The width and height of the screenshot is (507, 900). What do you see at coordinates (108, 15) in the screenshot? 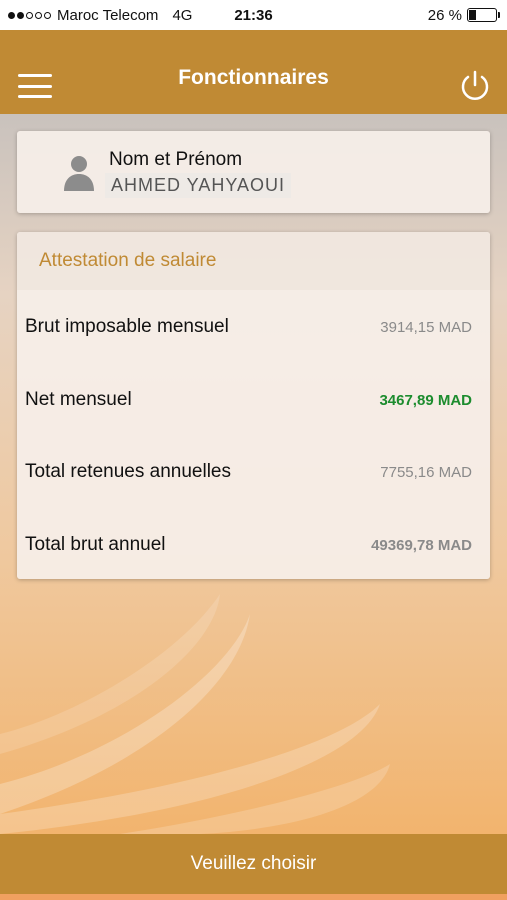
I see `carrier-name: Maroc Telecom` at bounding box center [108, 15].